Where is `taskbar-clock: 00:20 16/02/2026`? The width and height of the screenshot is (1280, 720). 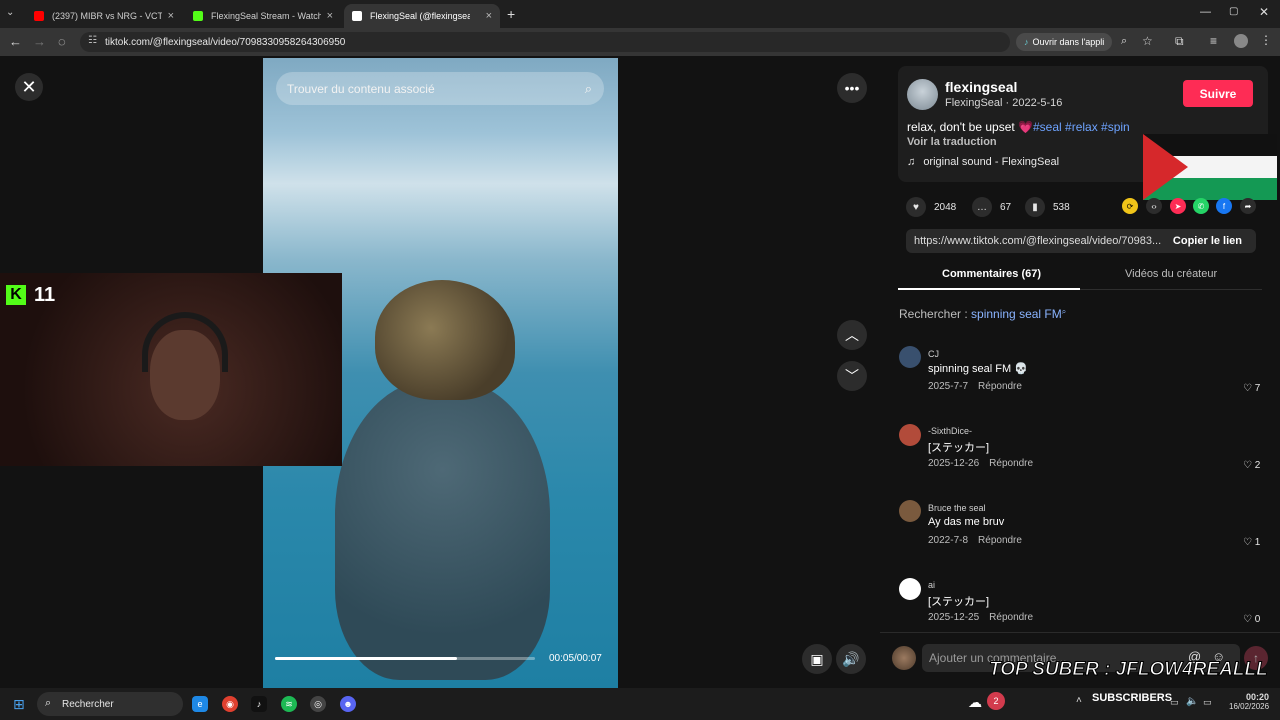 taskbar-clock: 00:20 16/02/2026 is located at coordinates (1249, 701).